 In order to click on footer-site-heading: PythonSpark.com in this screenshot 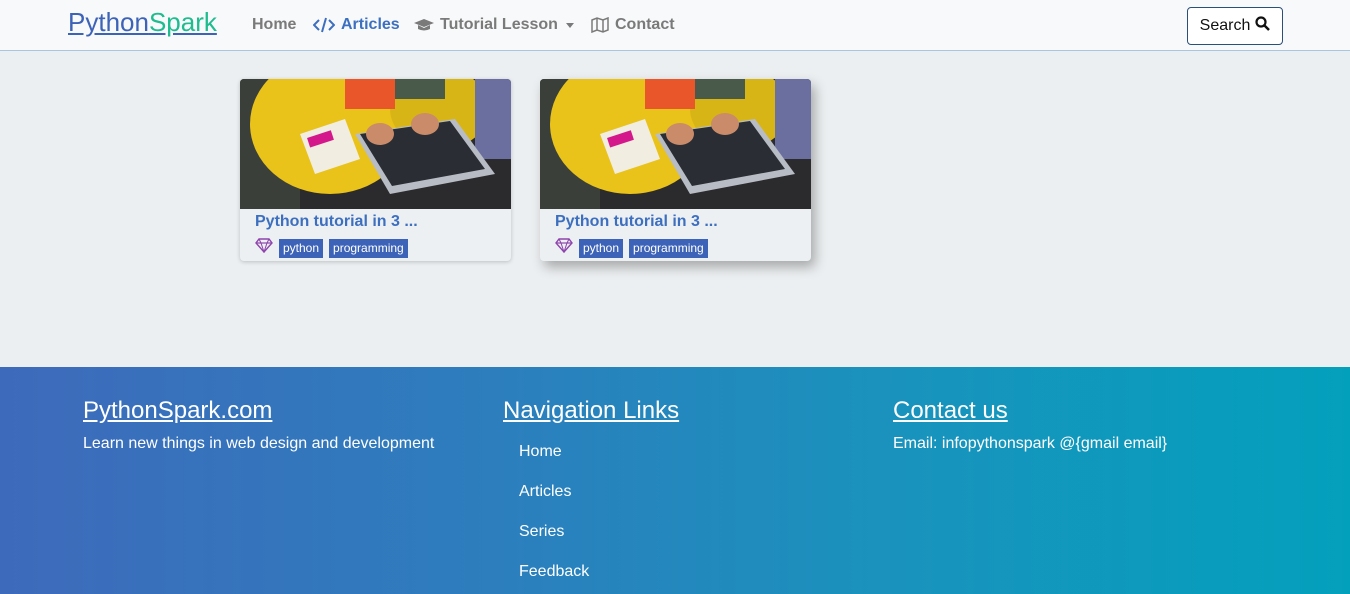, I will do `click(177, 411)`.